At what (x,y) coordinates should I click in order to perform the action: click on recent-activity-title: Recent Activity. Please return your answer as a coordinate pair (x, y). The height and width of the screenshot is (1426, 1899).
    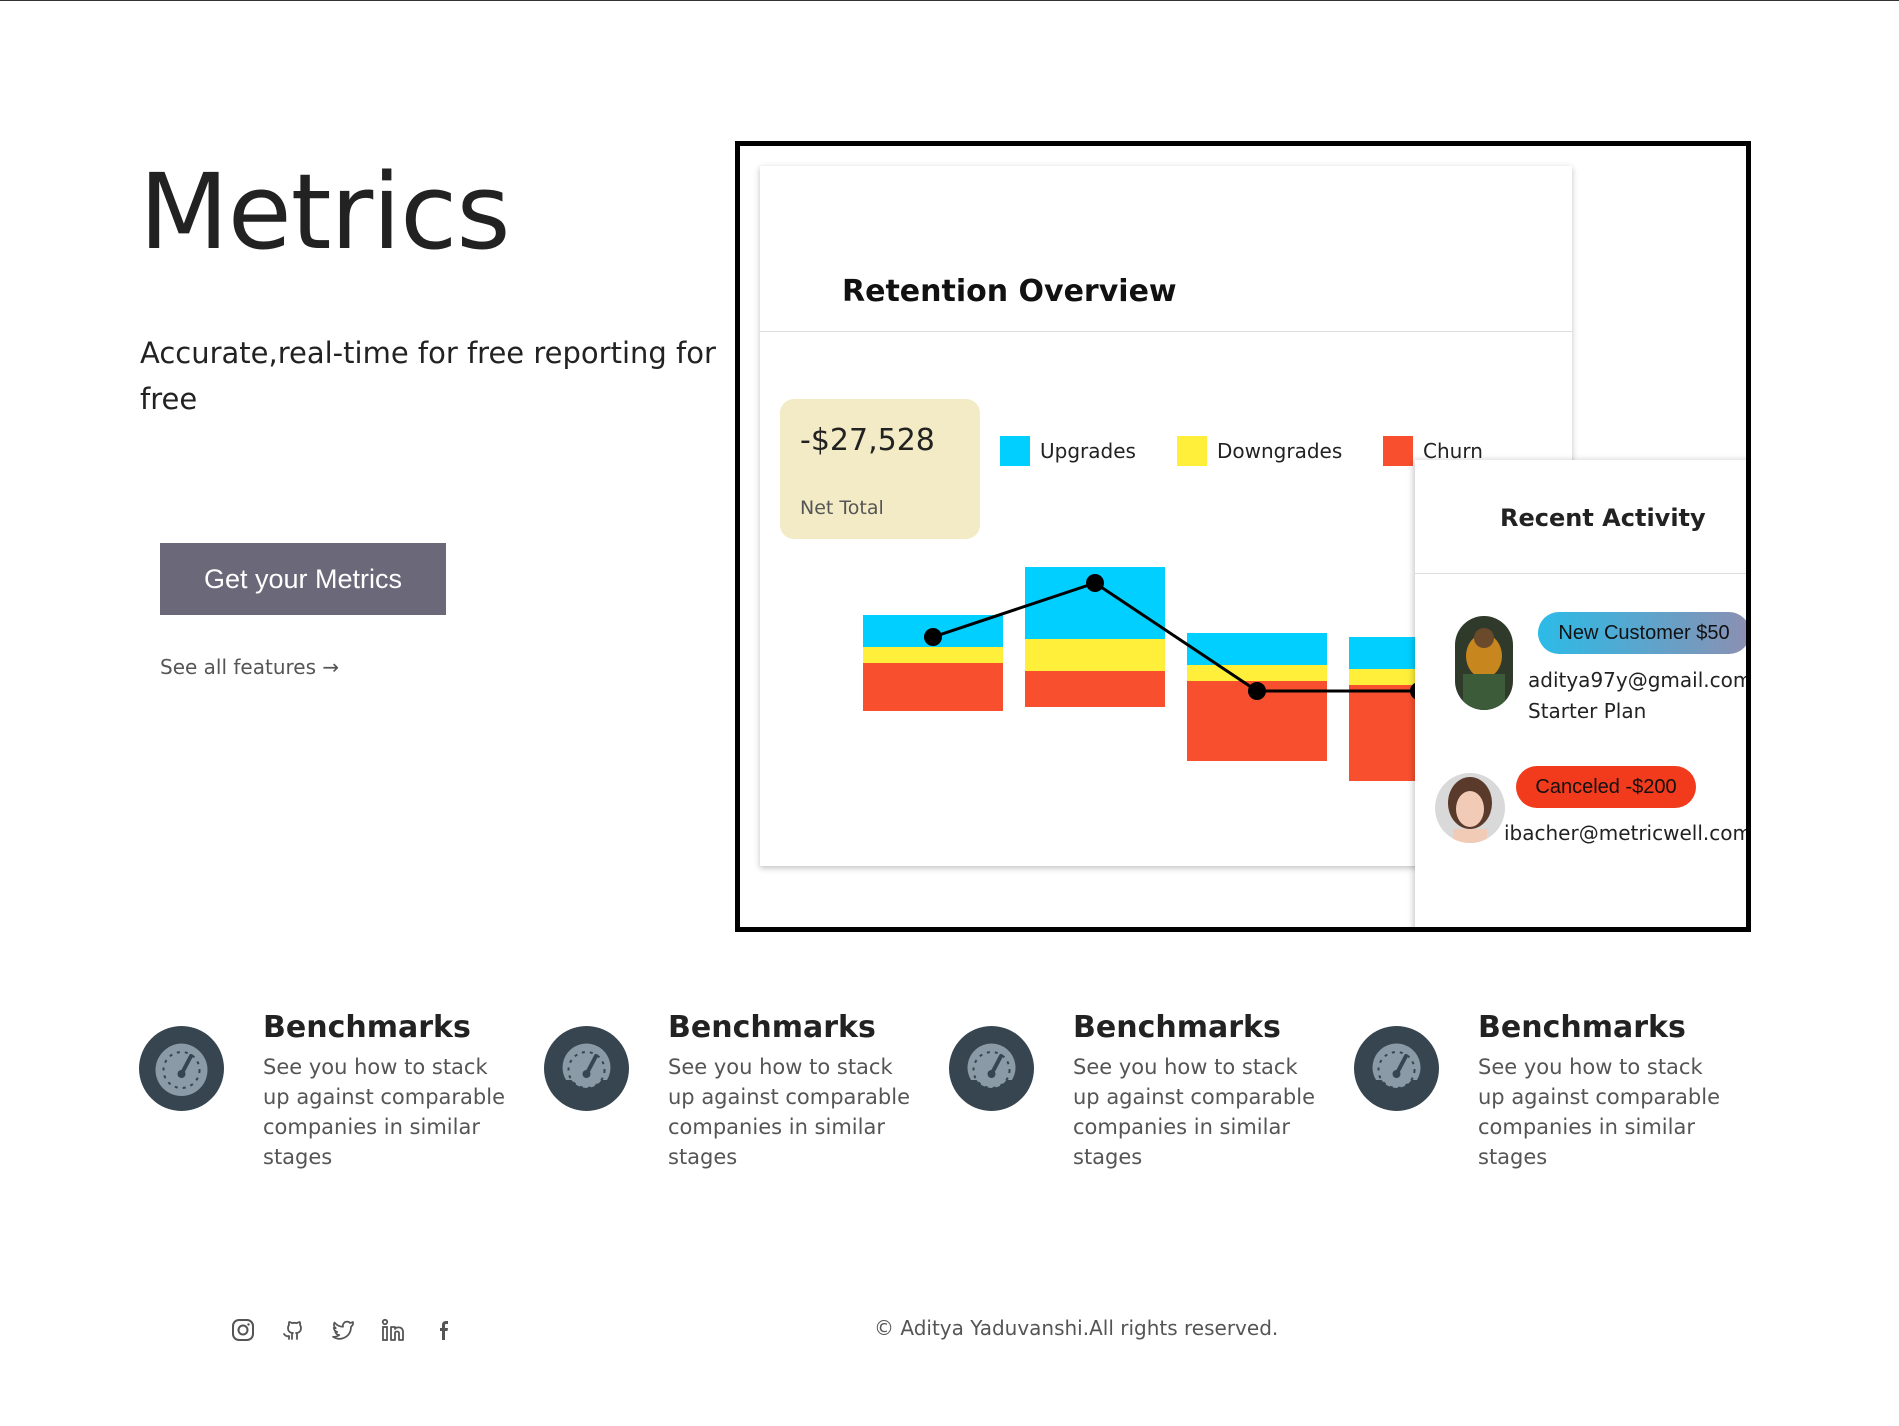
    Looking at the image, I should click on (1603, 518).